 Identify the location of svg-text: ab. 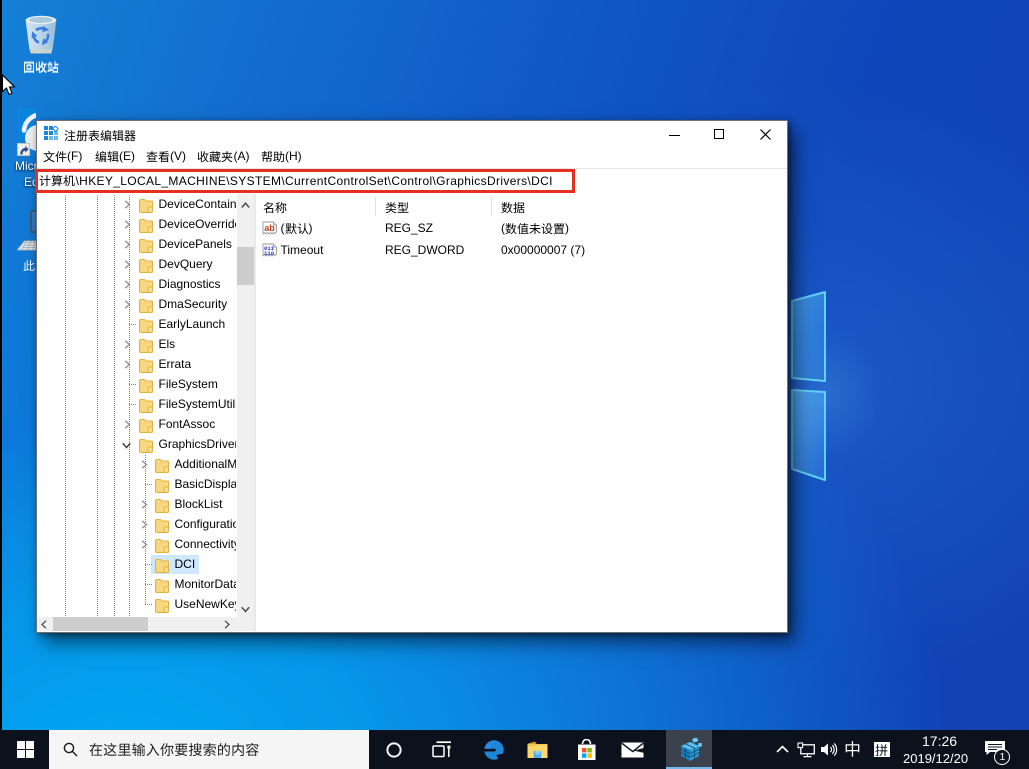
(269, 228).